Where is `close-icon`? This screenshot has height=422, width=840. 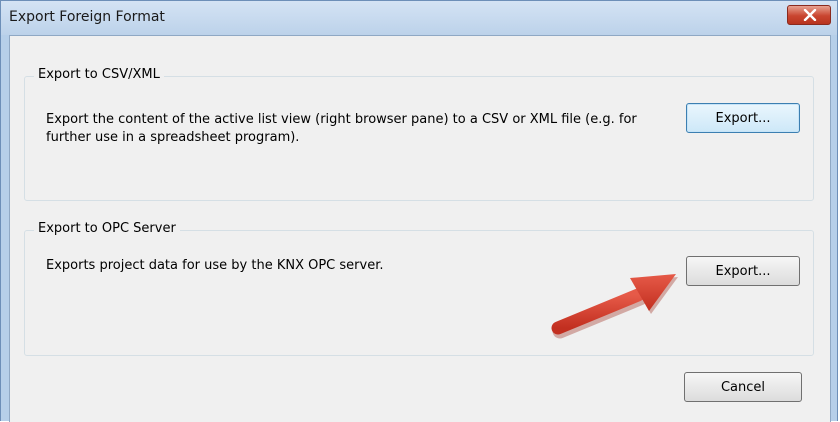
close-icon is located at coordinates (810, 15).